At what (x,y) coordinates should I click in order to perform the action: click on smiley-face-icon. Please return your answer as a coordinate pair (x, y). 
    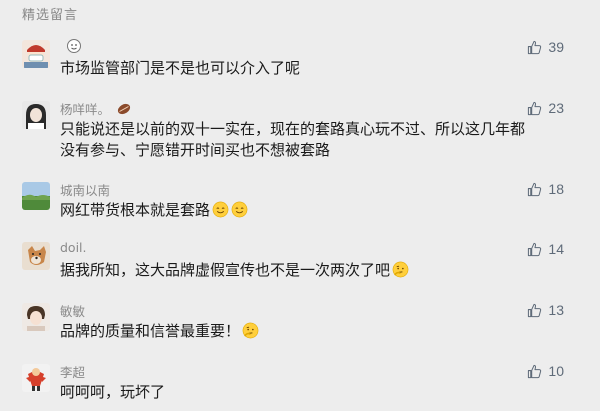
    Looking at the image, I should click on (74, 46).